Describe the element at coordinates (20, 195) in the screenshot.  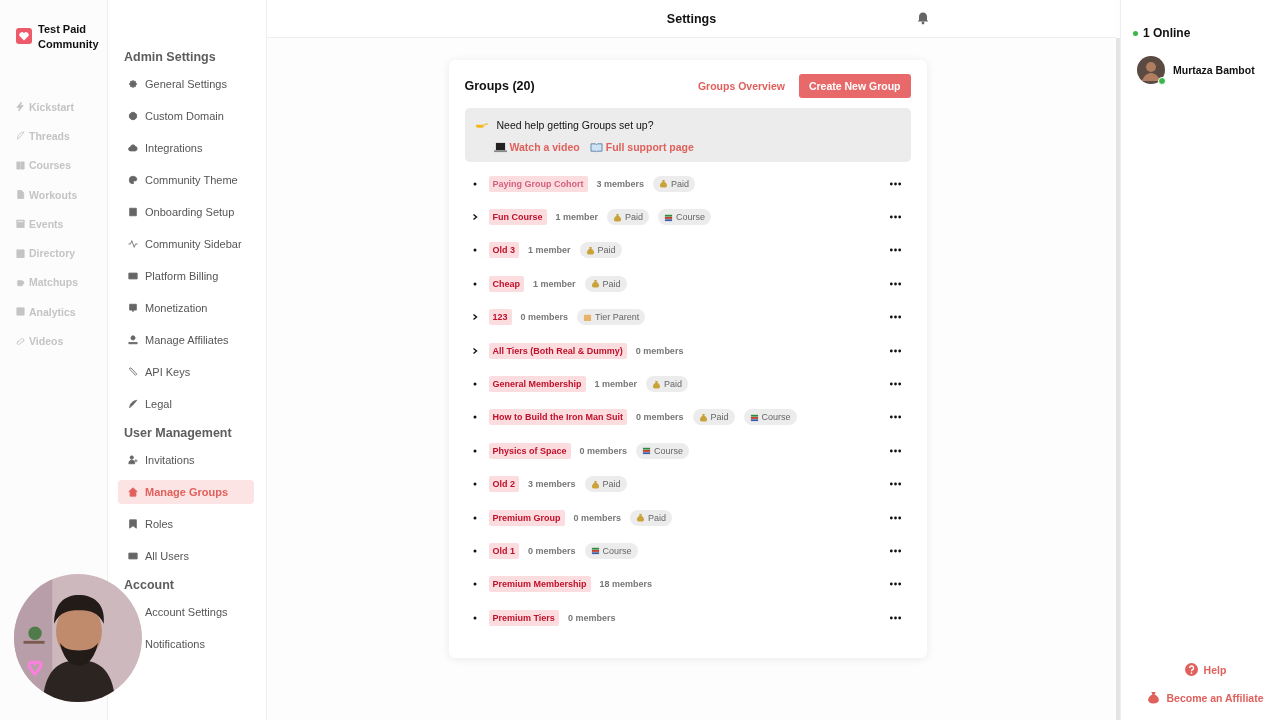
I see `document-icon` at that location.